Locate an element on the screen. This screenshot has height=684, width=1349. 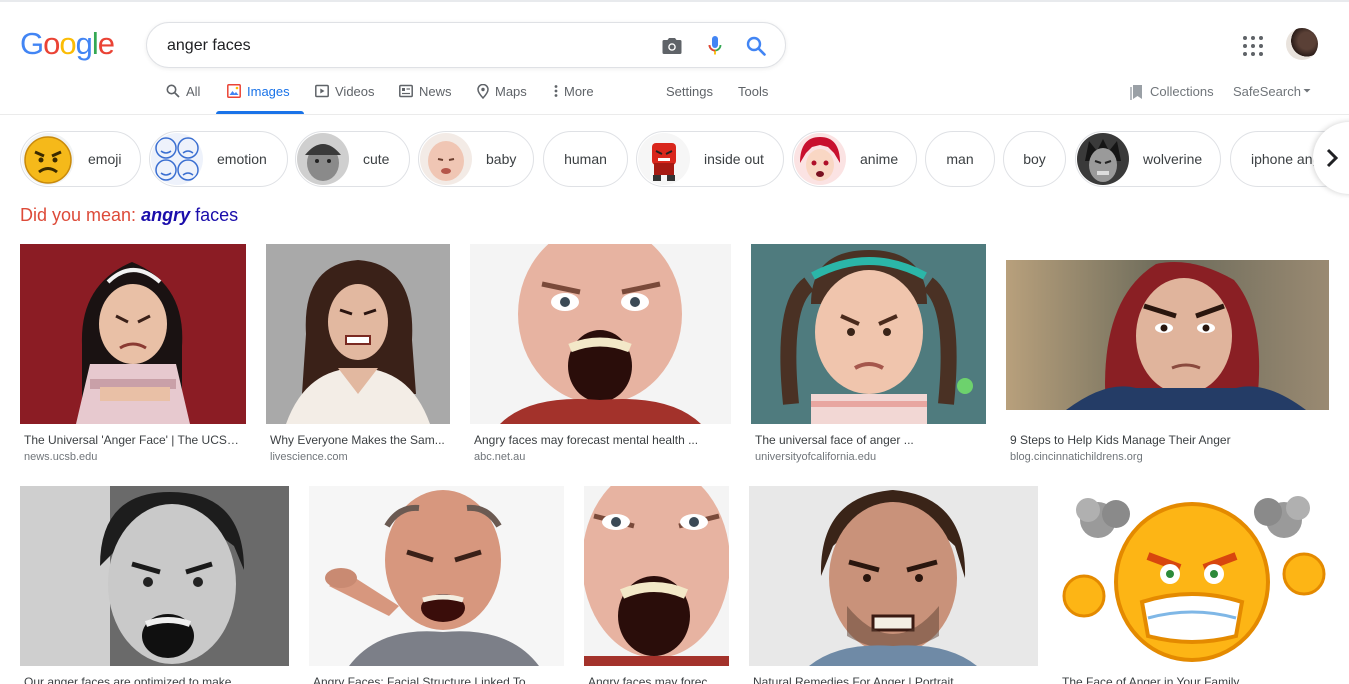
tab-label: All is located at coordinates (193, 91).